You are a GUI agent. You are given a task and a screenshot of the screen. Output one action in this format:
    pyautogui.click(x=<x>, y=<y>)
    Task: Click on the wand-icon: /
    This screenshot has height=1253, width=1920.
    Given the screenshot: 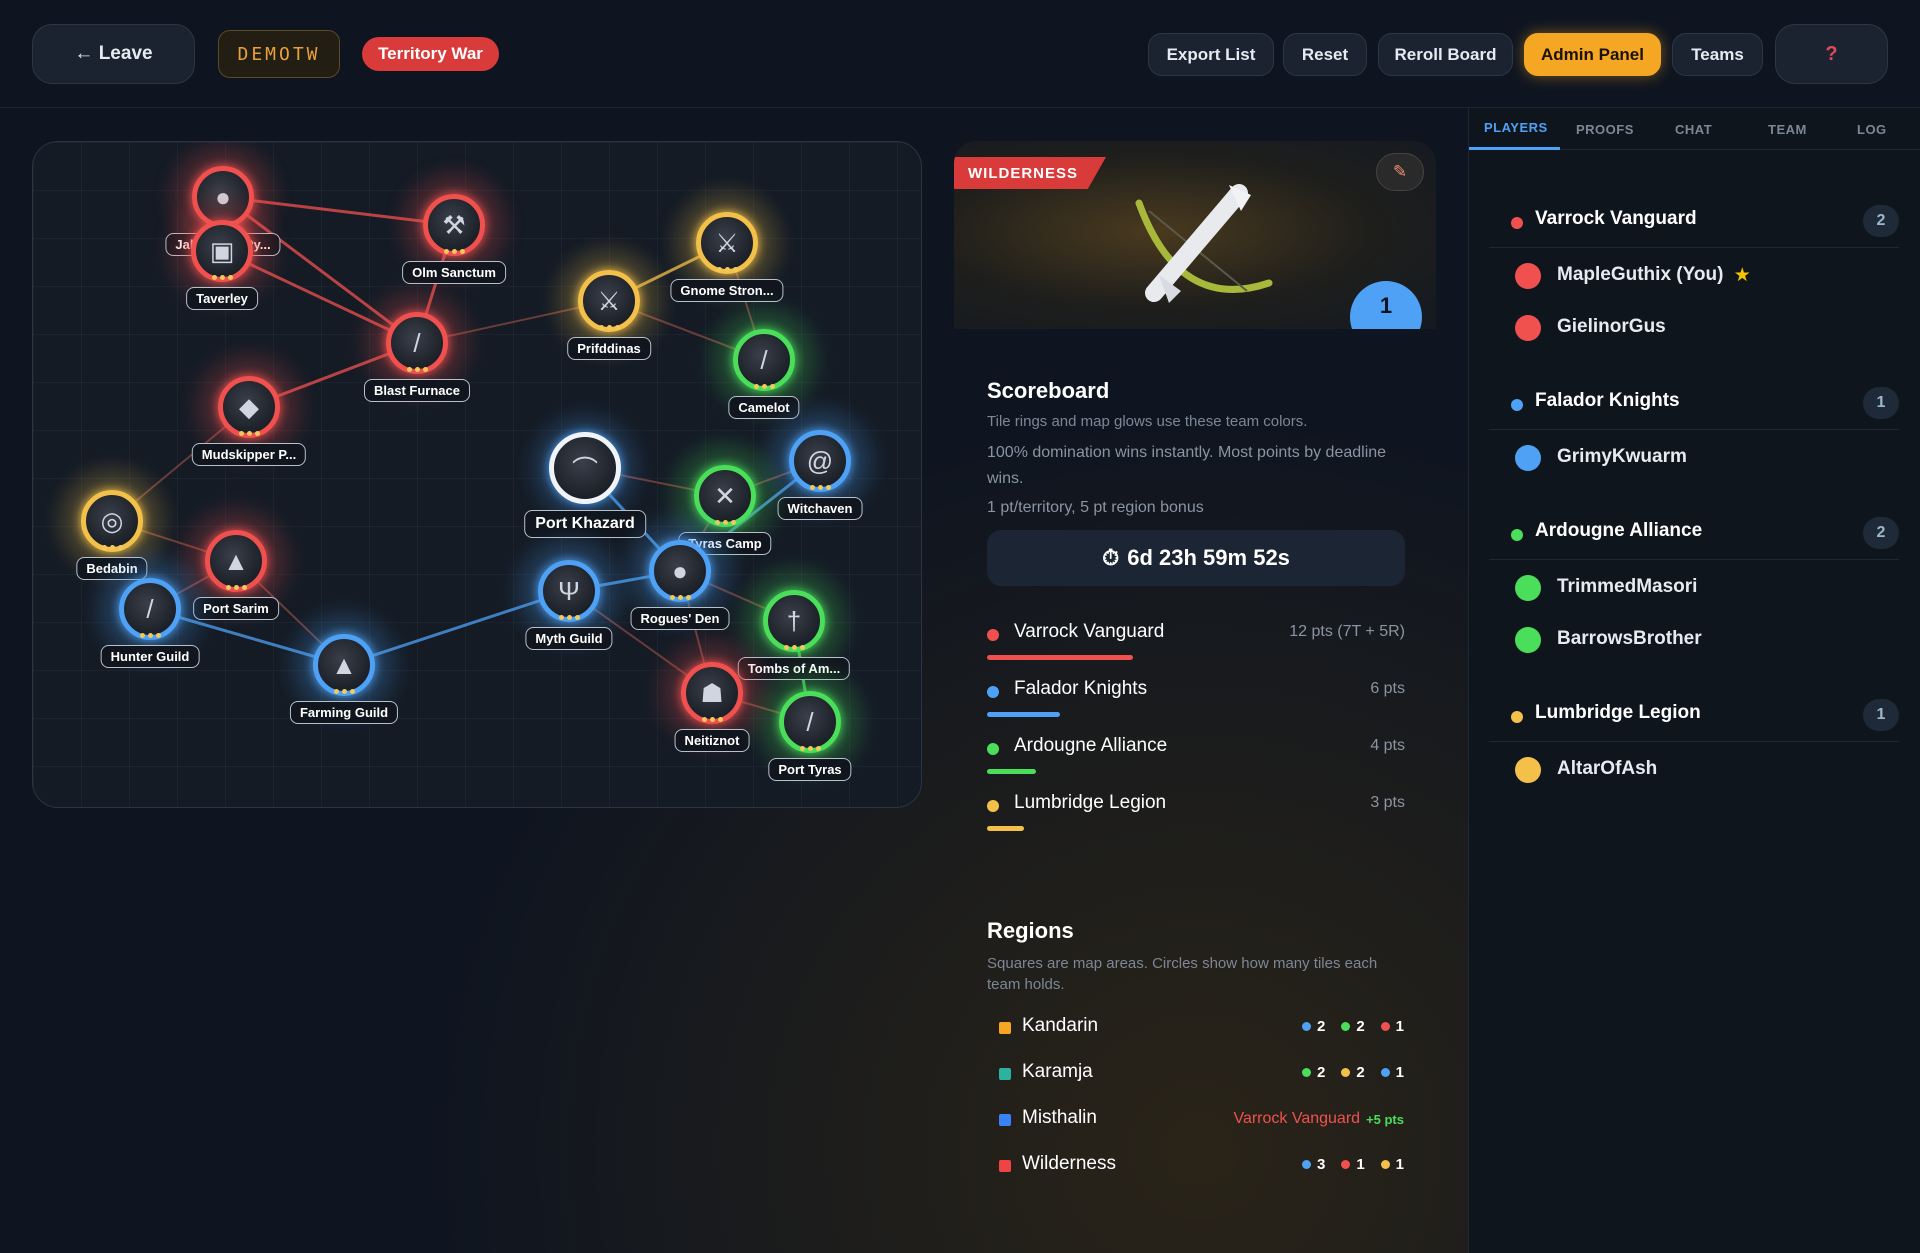 What is the action you would take?
    pyautogui.click(x=150, y=608)
    